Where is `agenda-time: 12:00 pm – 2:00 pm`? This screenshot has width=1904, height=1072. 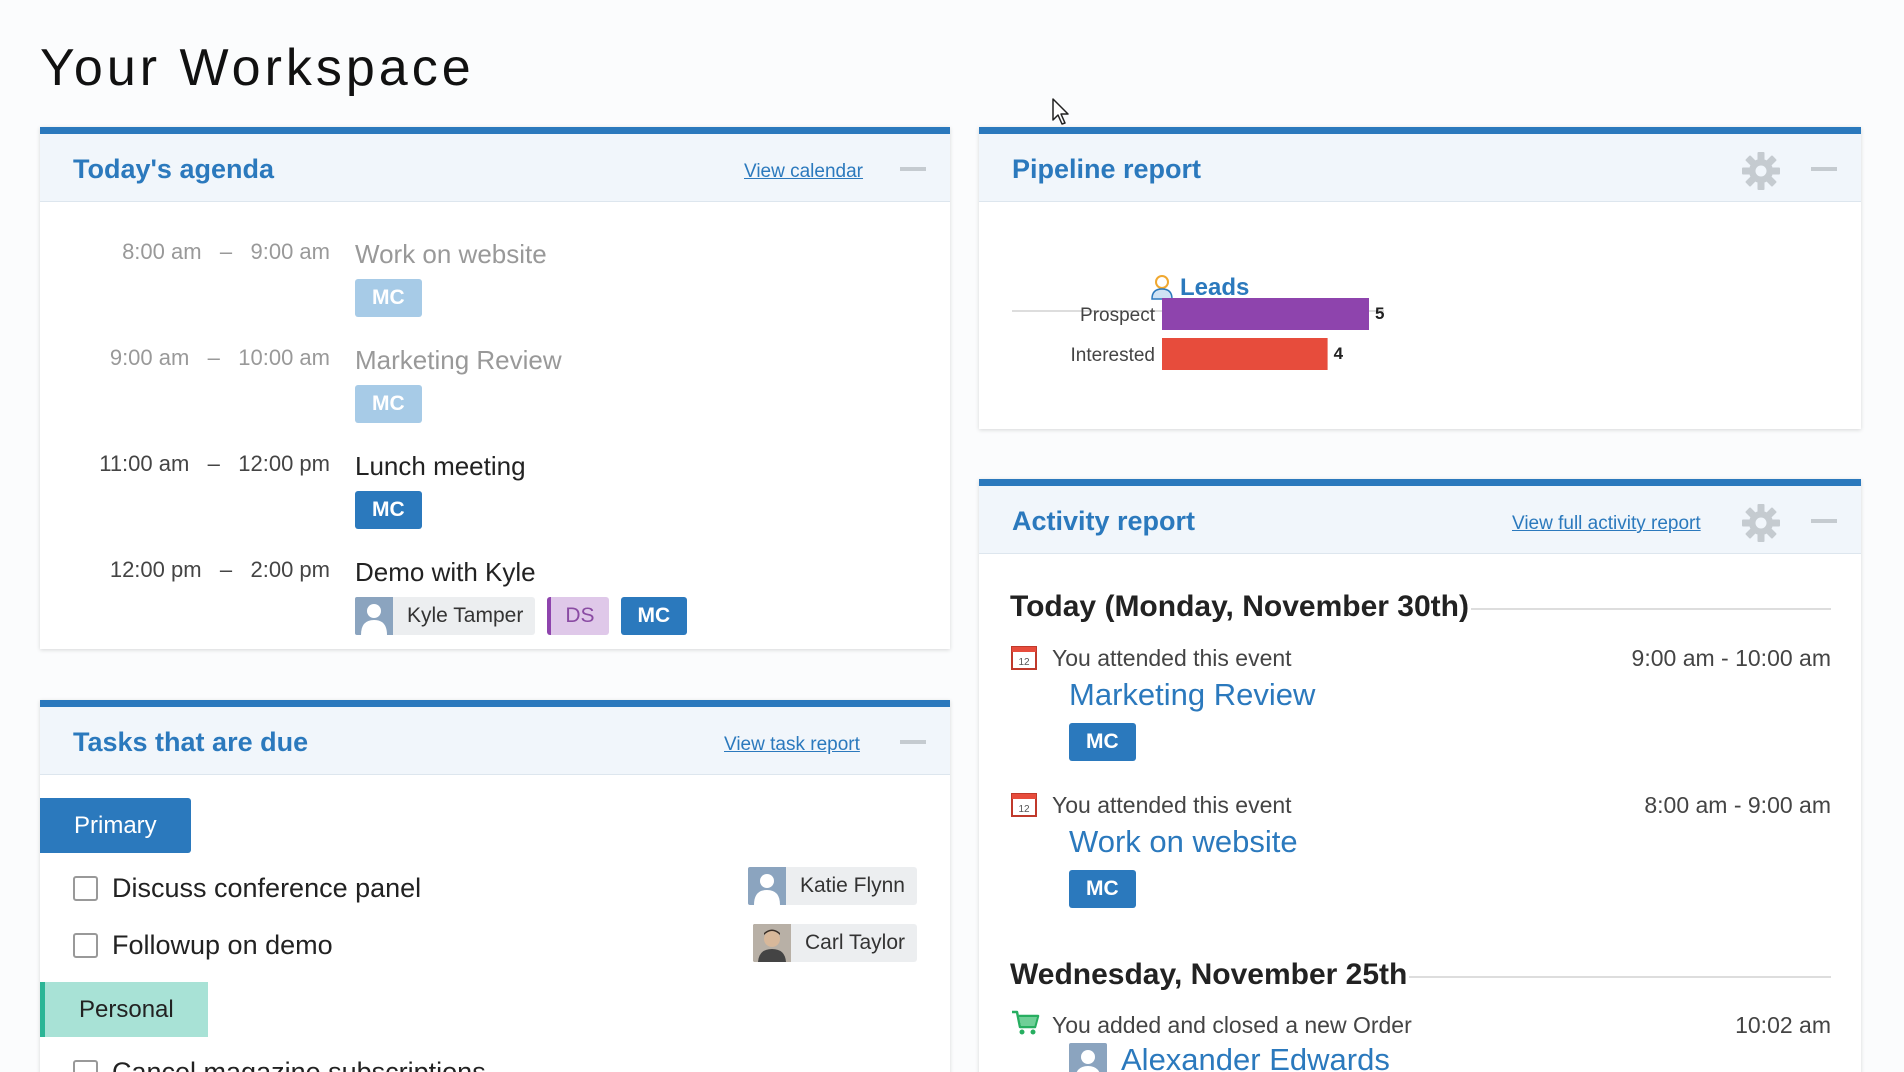 agenda-time: 12:00 pm – 2:00 pm is located at coordinates (220, 570).